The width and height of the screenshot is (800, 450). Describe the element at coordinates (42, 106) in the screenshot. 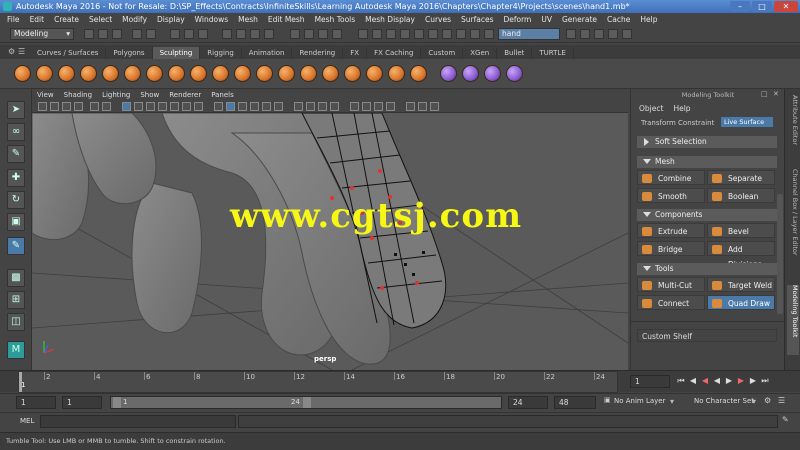

I see `select-camera-icon` at that location.